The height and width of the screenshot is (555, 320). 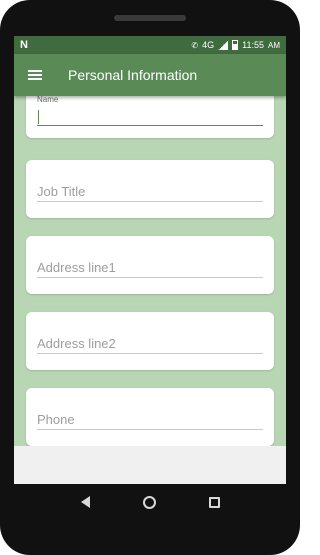 I want to click on address-line1-card, so click(x=150, y=265).